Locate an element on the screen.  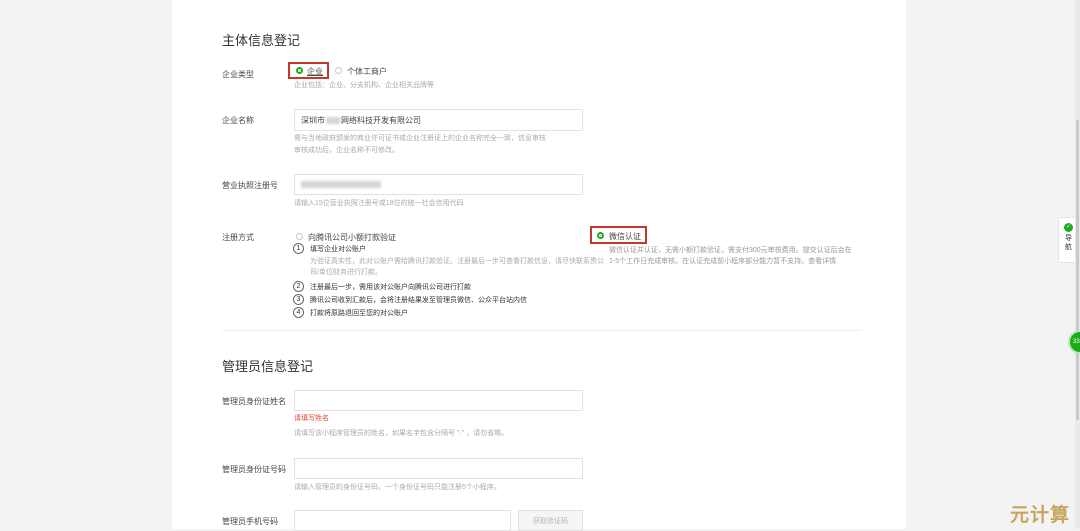
get-verification-code-button: 获取验证码 is located at coordinates (550, 520).